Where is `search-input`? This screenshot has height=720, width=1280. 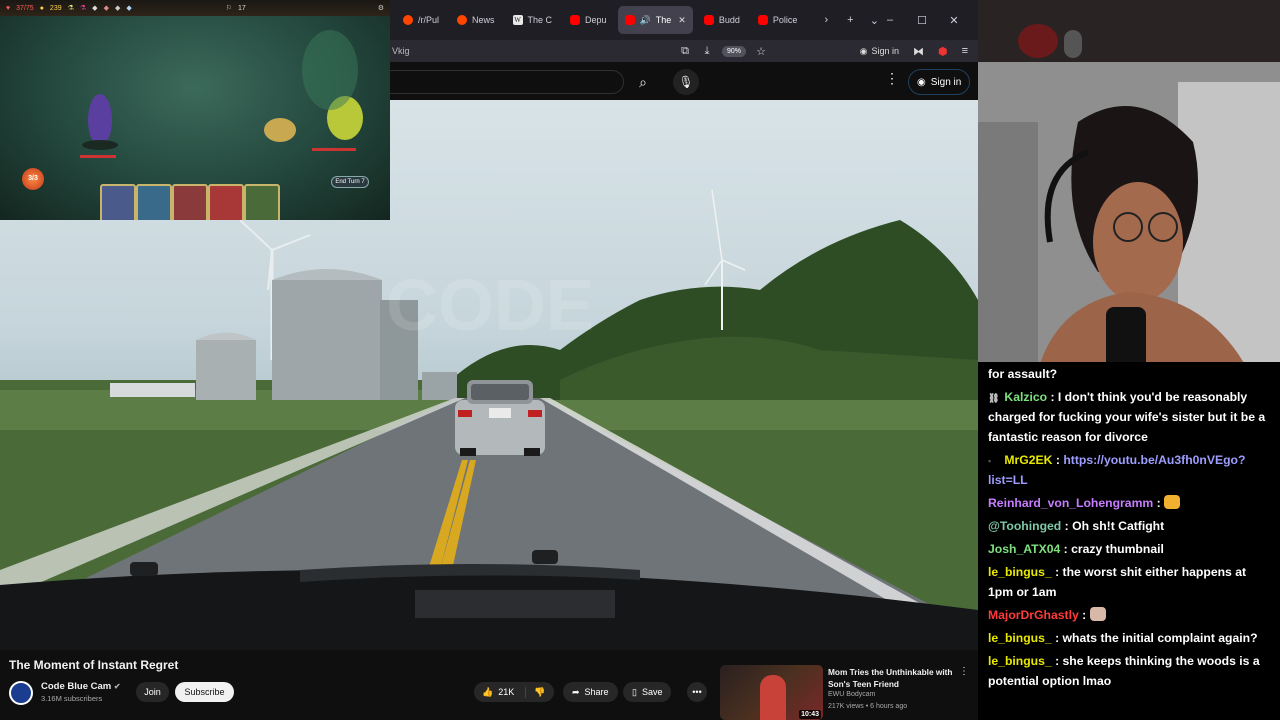
search-input is located at coordinates (507, 82).